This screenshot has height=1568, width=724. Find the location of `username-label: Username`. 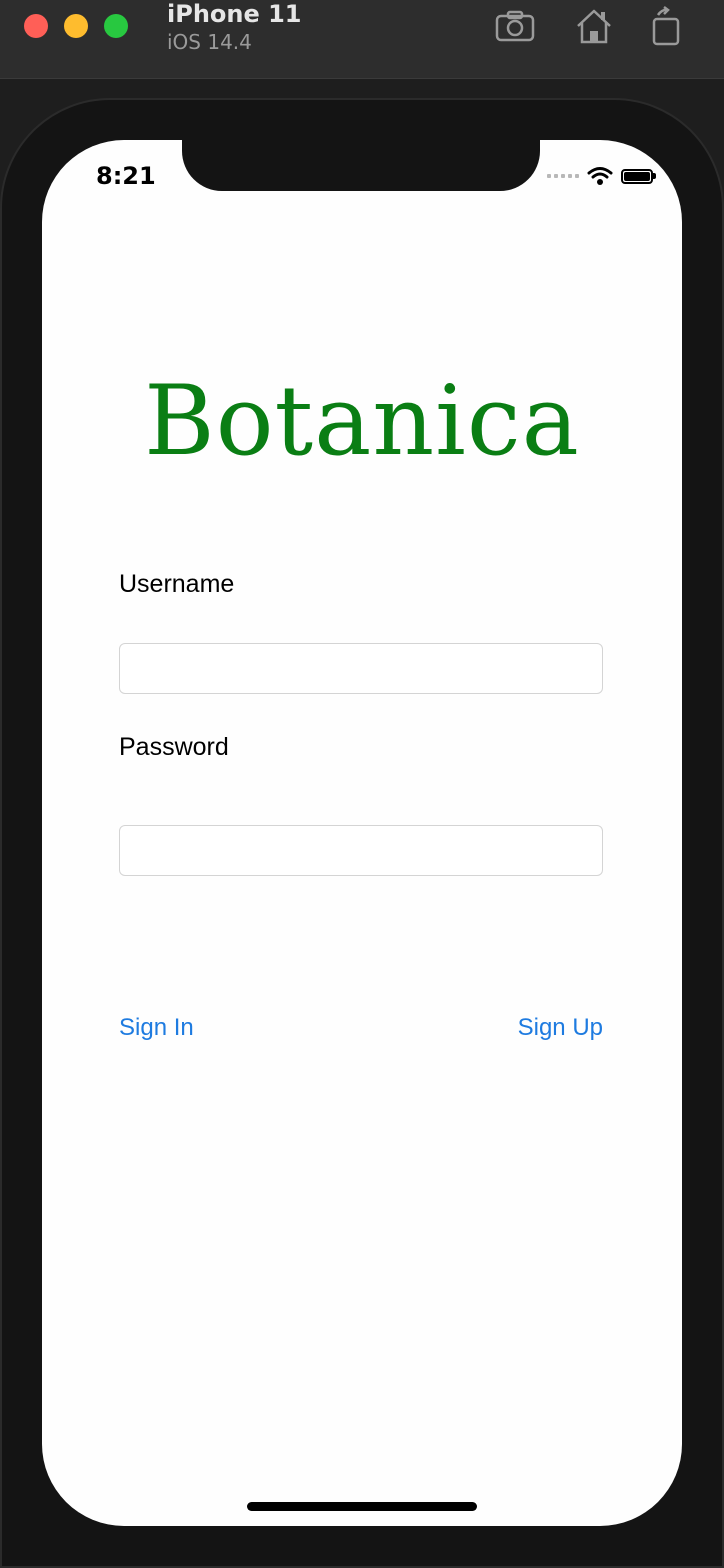

username-label: Username is located at coordinates (177, 584).